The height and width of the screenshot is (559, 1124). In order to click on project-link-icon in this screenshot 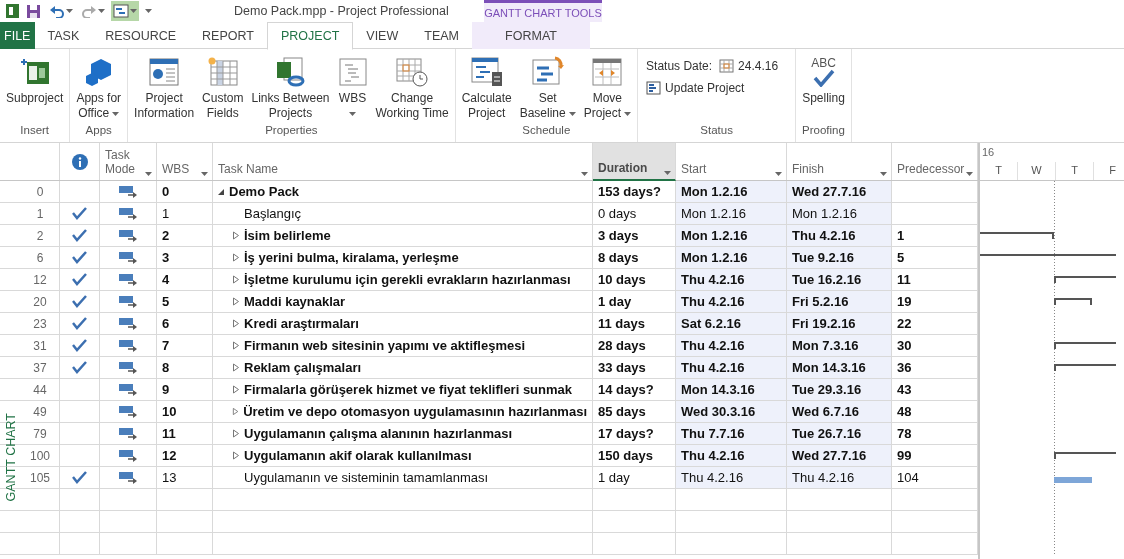, I will do `click(290, 72)`.